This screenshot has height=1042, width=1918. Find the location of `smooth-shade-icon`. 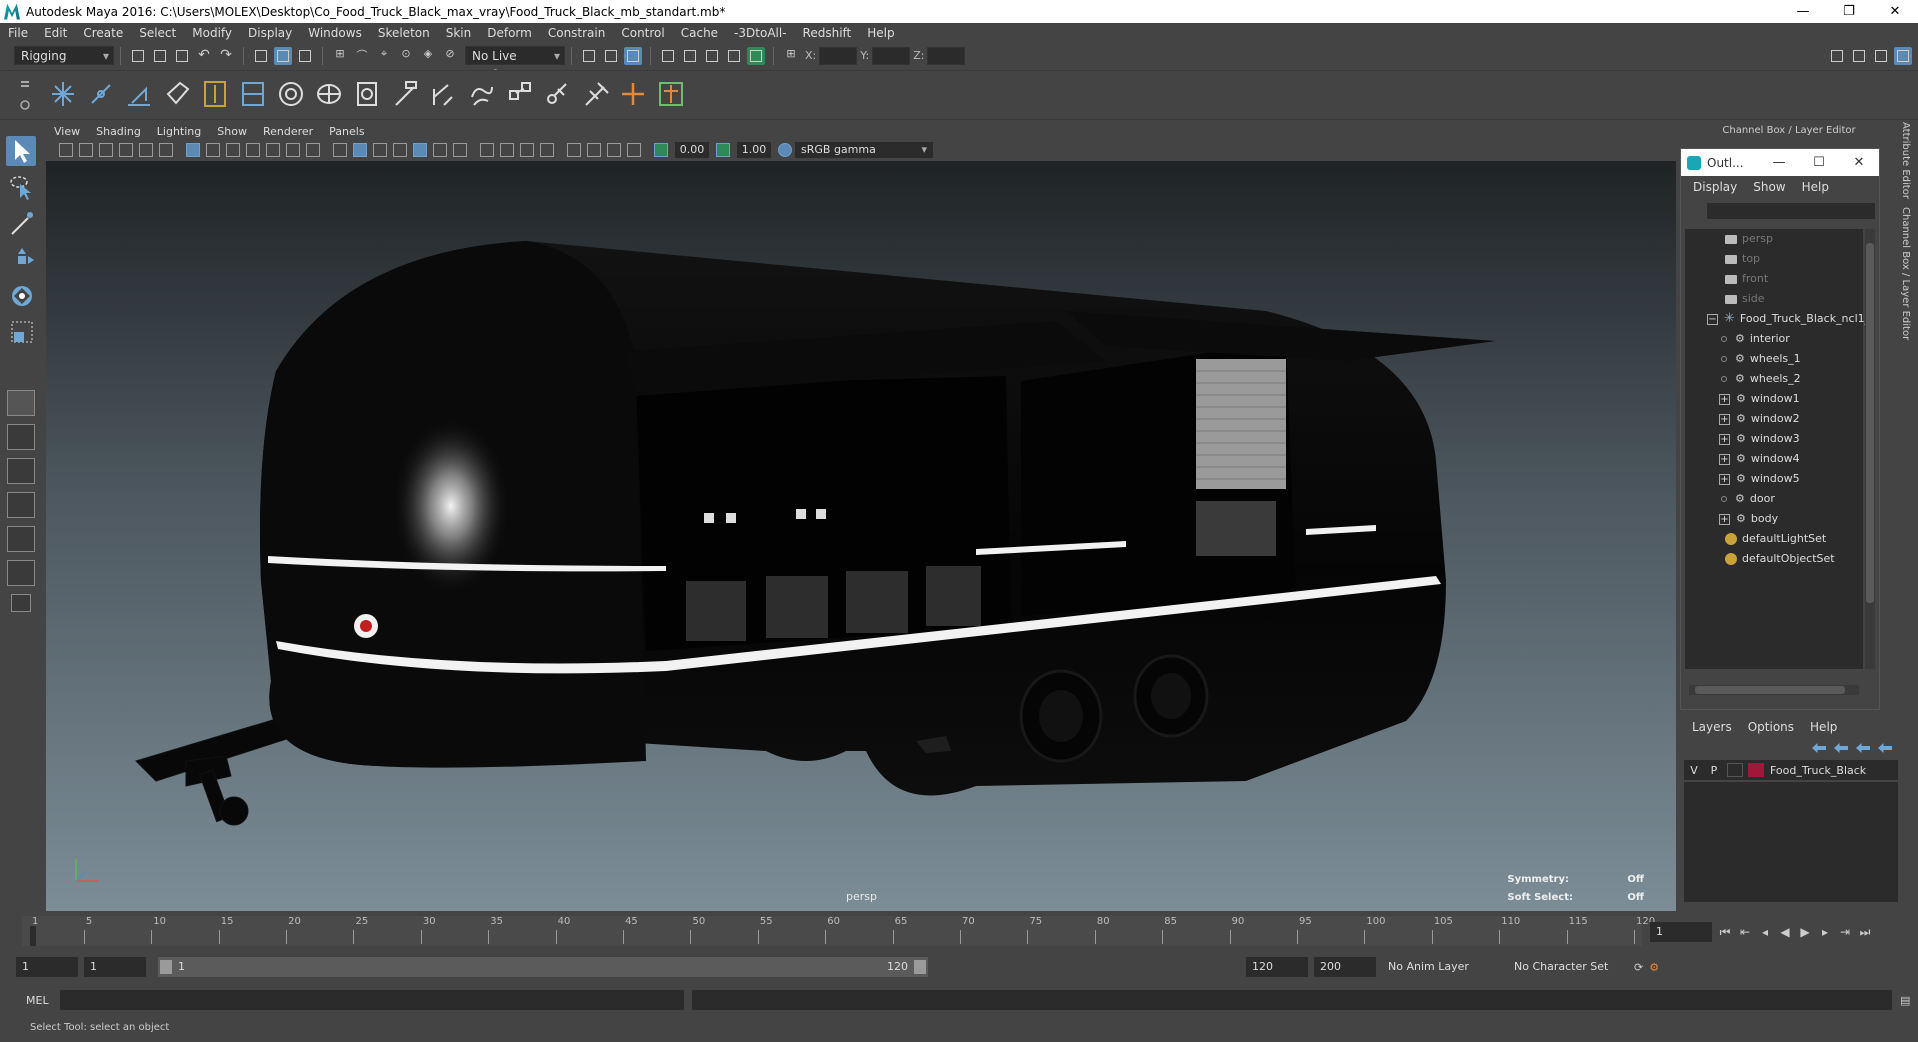

smooth-shade-icon is located at coordinates (360, 150).